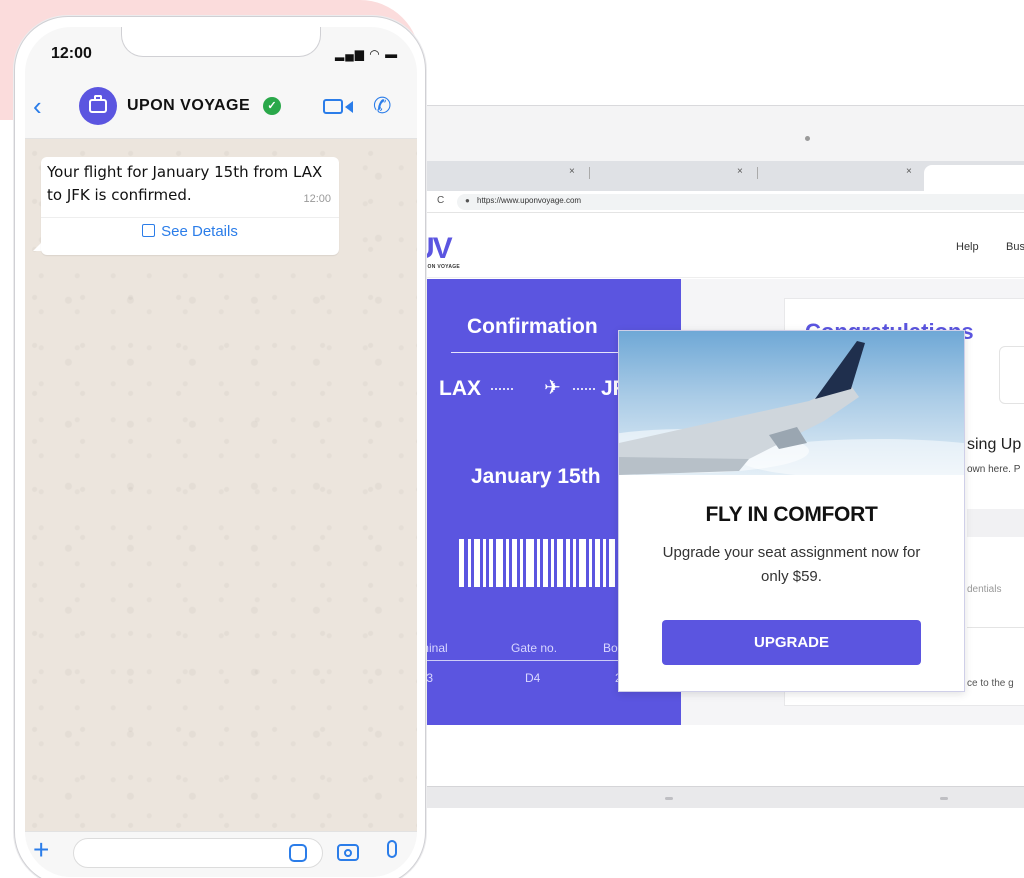  What do you see at coordinates (367, 54) in the screenshot?
I see `signal-wifi-battery-icon: ▂▄▆ ◠ ▬` at bounding box center [367, 54].